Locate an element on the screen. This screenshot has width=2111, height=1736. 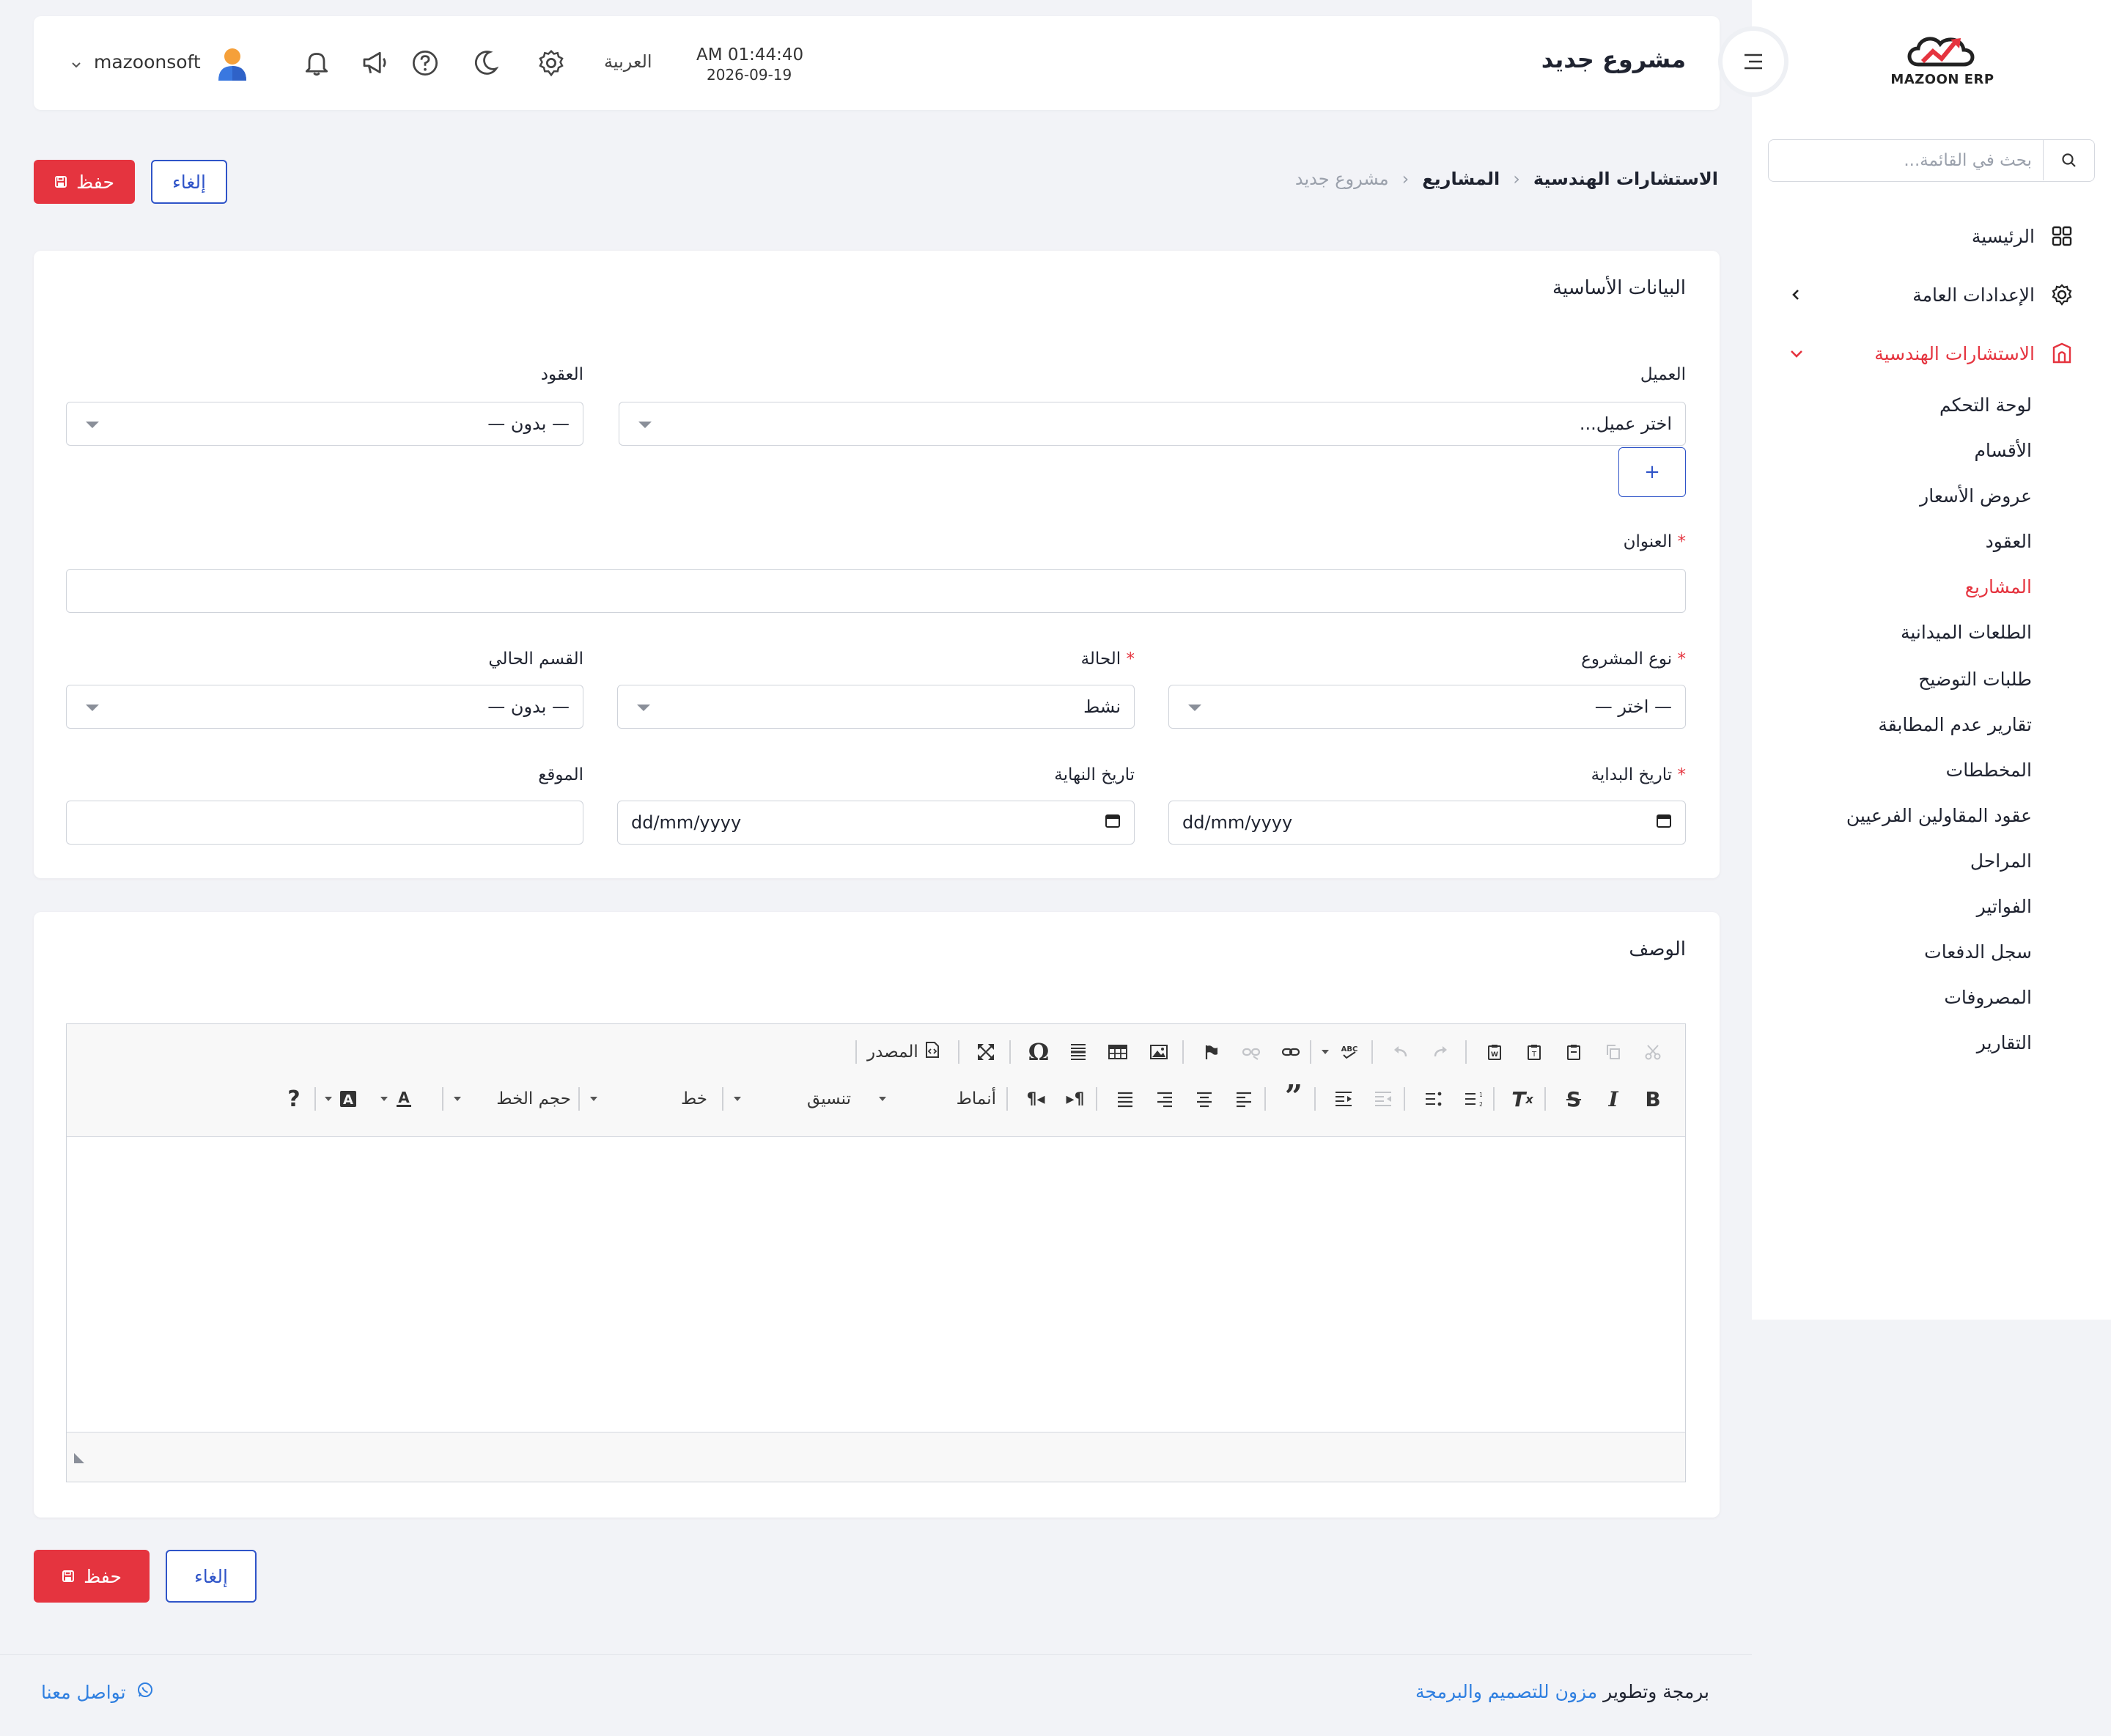
align-justify-icon is located at coordinates (1125, 1099).